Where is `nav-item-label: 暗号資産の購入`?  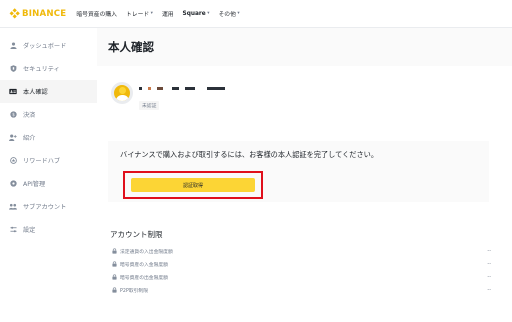
nav-item-label: 暗号資産の購入 is located at coordinates (96, 15).